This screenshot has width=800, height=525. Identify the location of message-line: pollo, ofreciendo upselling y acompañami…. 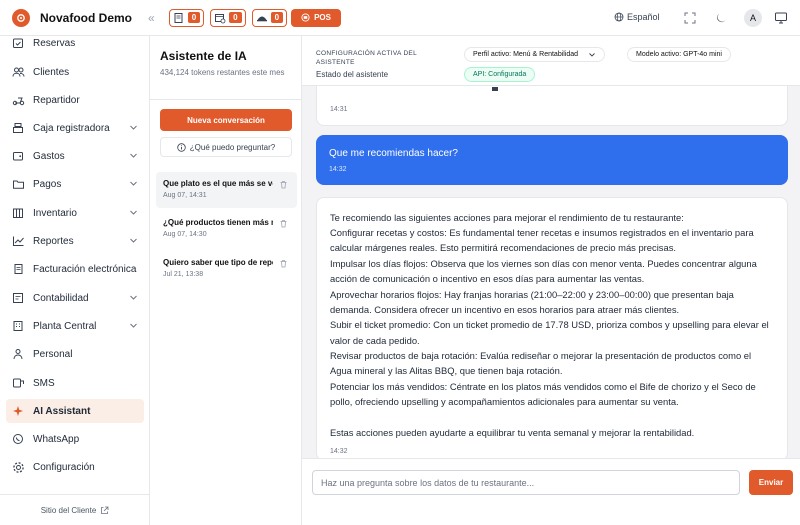
(504, 401).